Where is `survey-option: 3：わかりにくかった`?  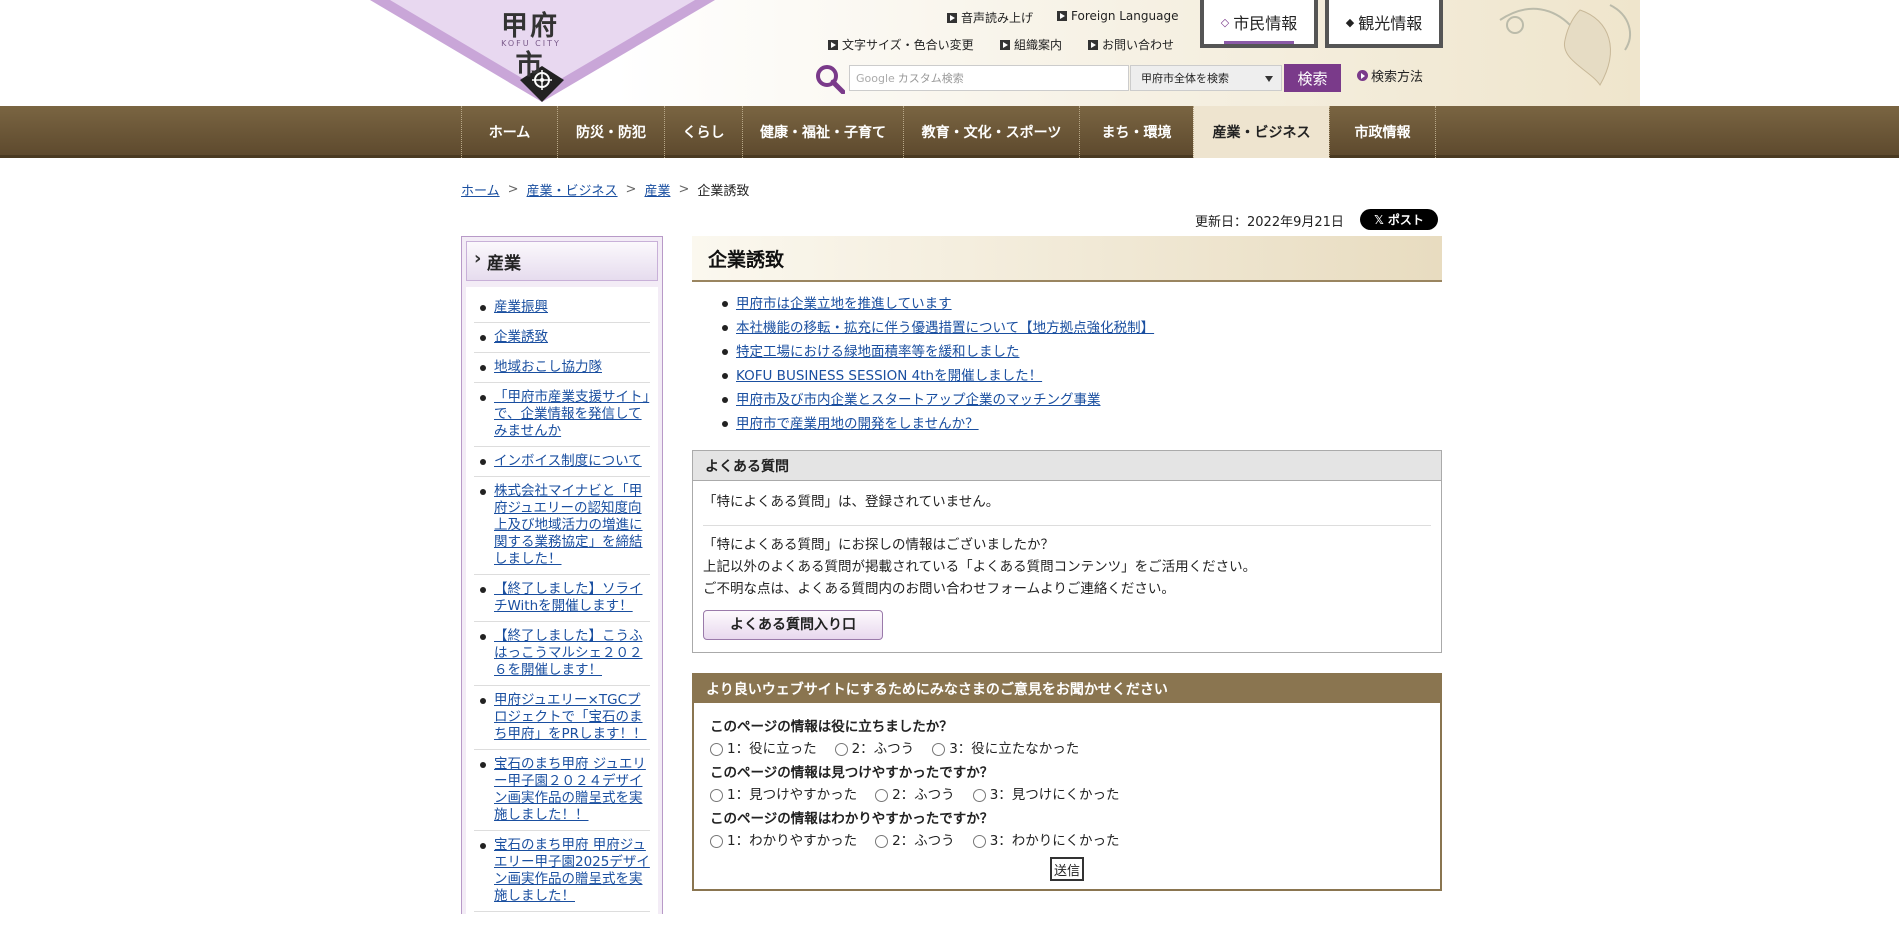
survey-option: 3：わかりにくかった is located at coordinates (1046, 841).